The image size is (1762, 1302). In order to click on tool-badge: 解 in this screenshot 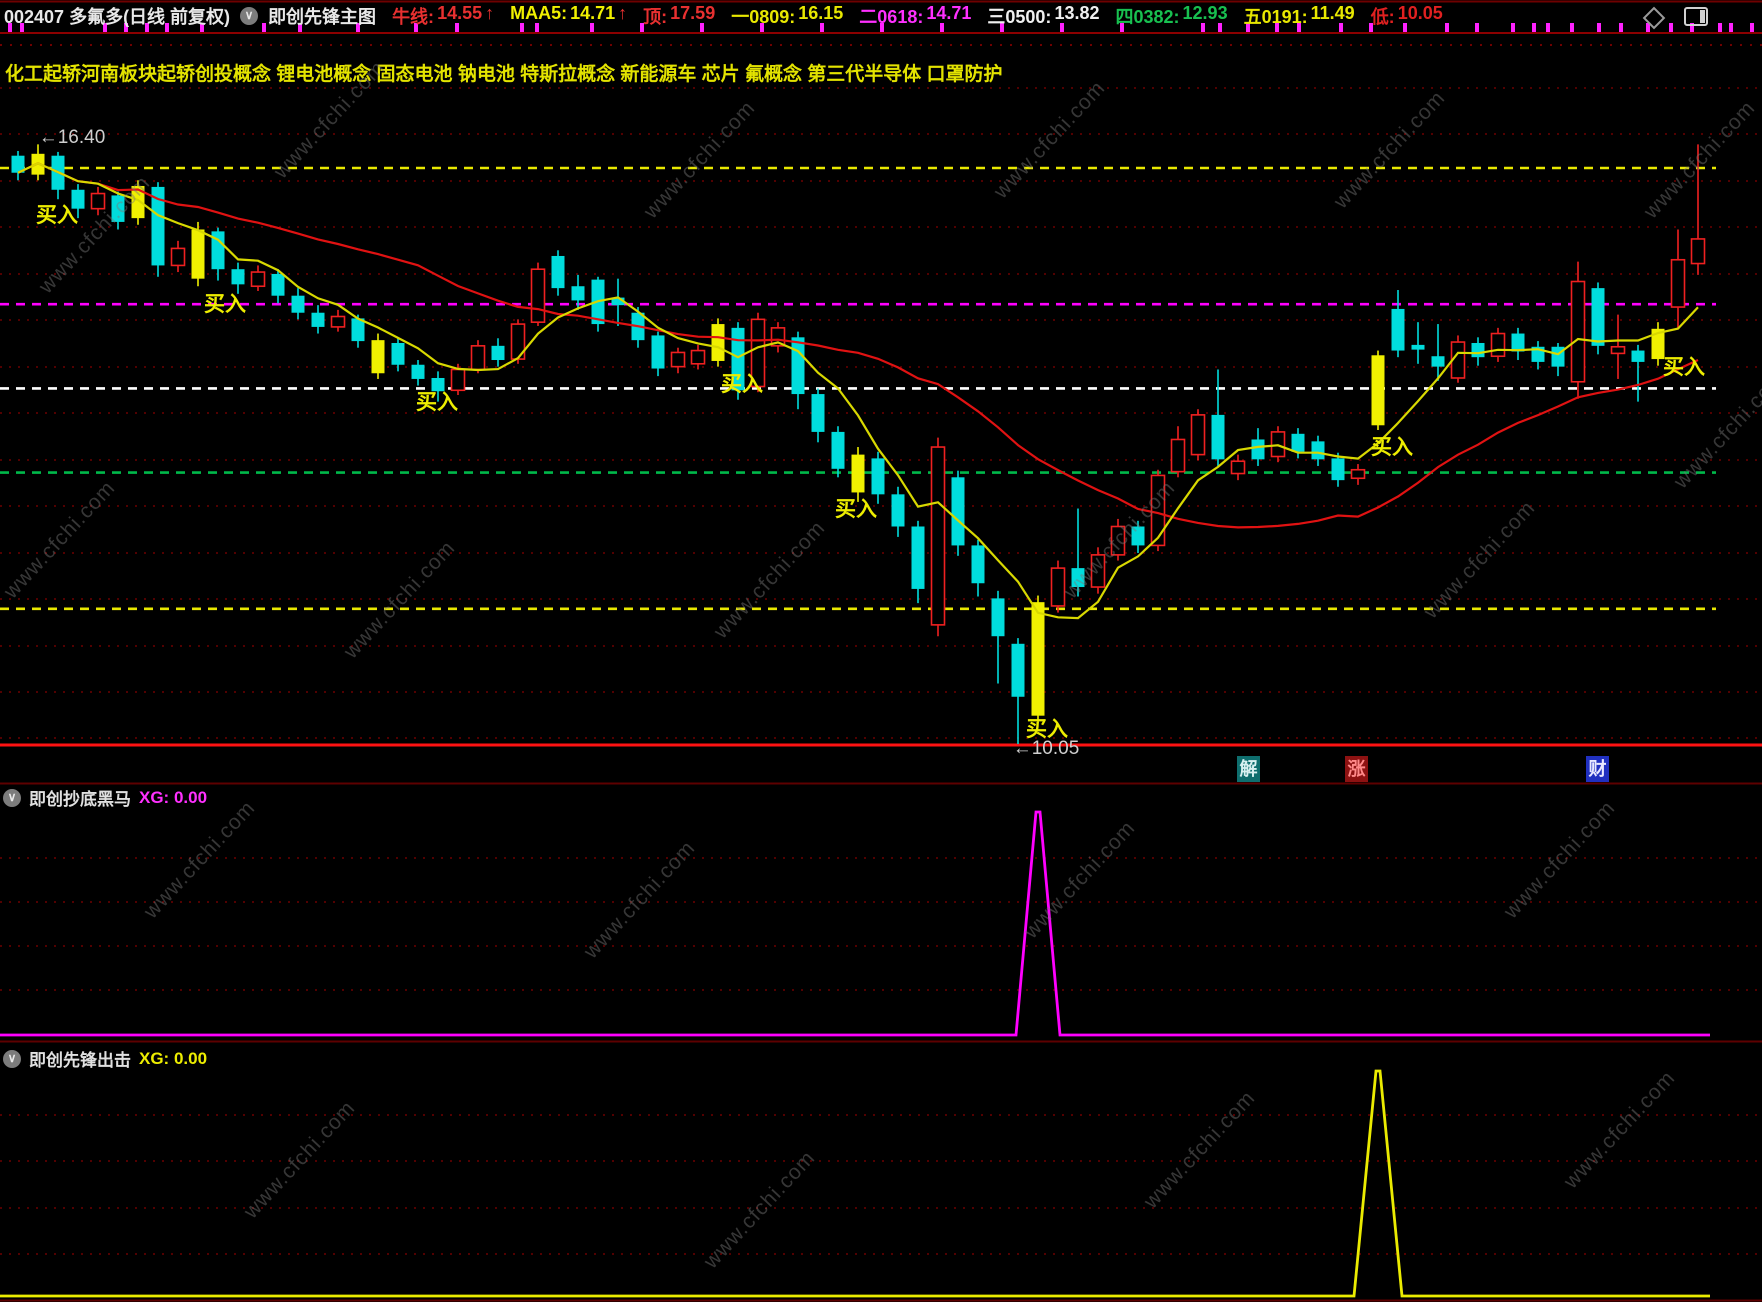, I will do `click(1248, 769)`.